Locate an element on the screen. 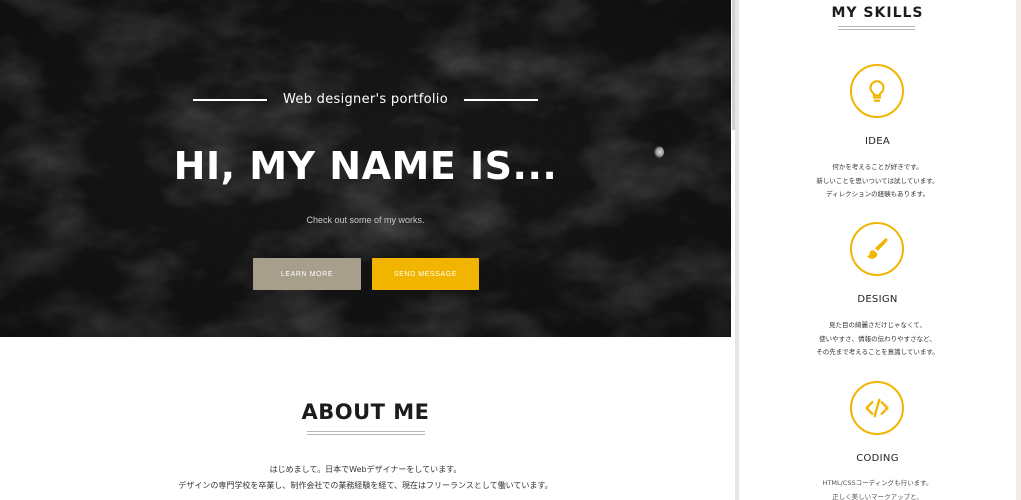 The height and width of the screenshot is (500, 1021). hero-cta-text: Check out some of my works. is located at coordinates (365, 220).